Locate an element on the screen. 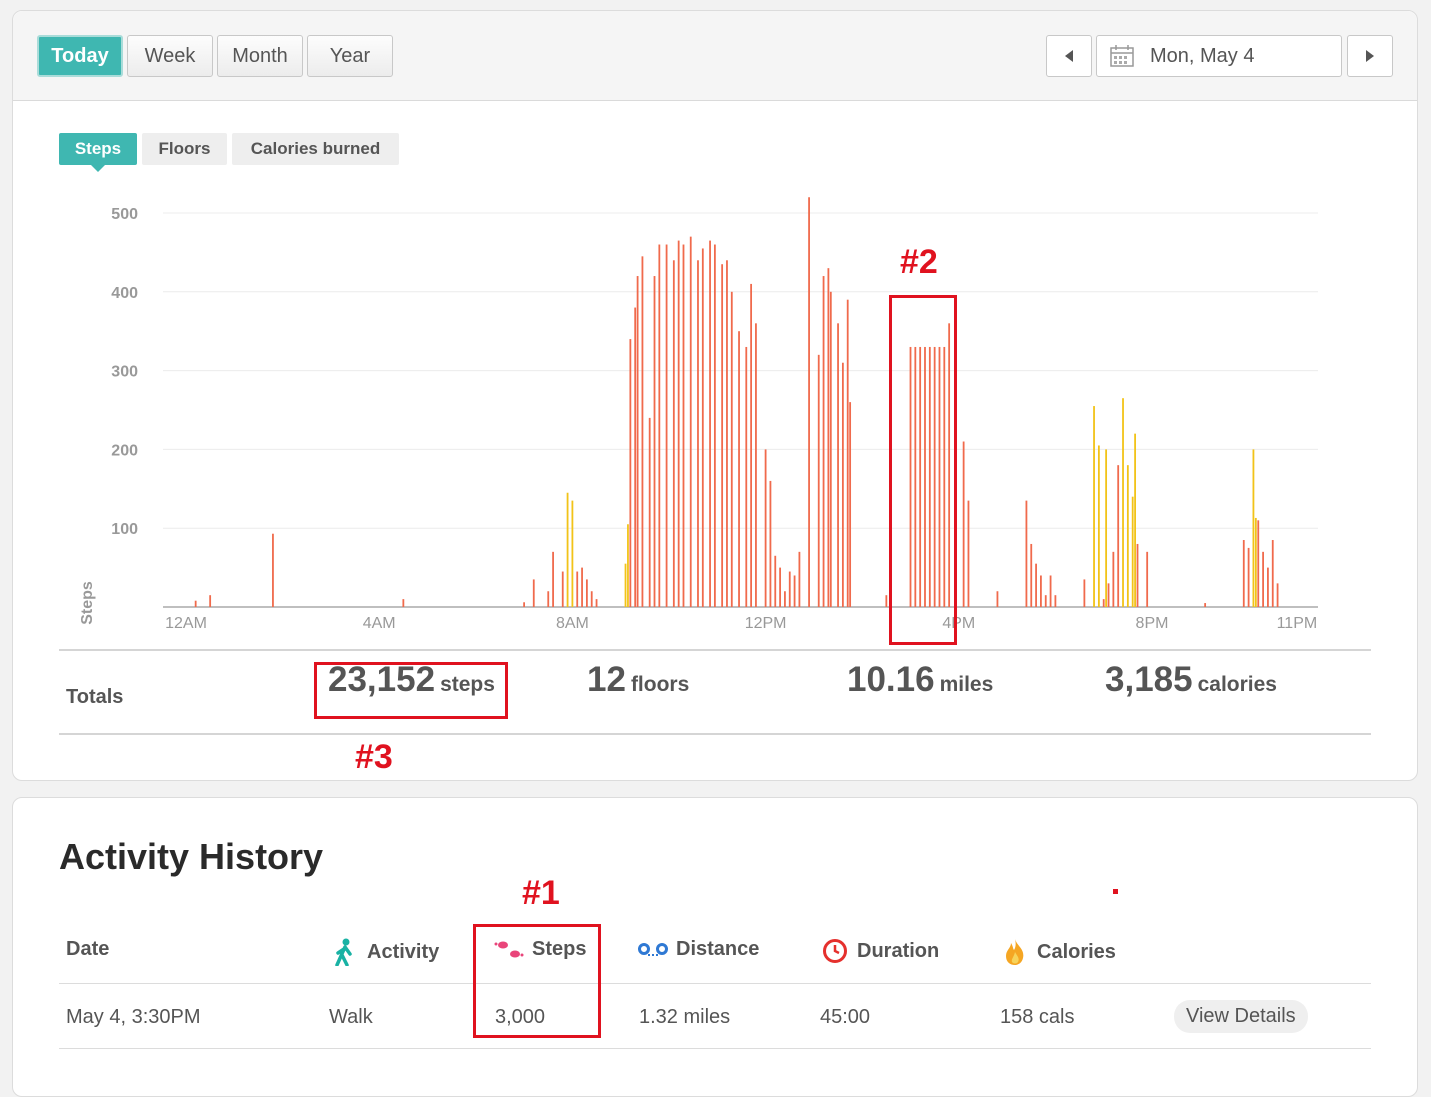 The width and height of the screenshot is (1431, 1097). date-range-toolbar: Today Week Month Year Mon, May 4 is located at coordinates (715, 56).